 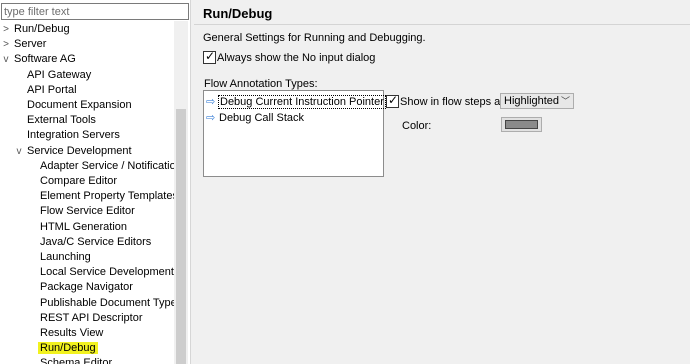 I want to click on tree-item: > Run/Debug, so click(x=36, y=29).